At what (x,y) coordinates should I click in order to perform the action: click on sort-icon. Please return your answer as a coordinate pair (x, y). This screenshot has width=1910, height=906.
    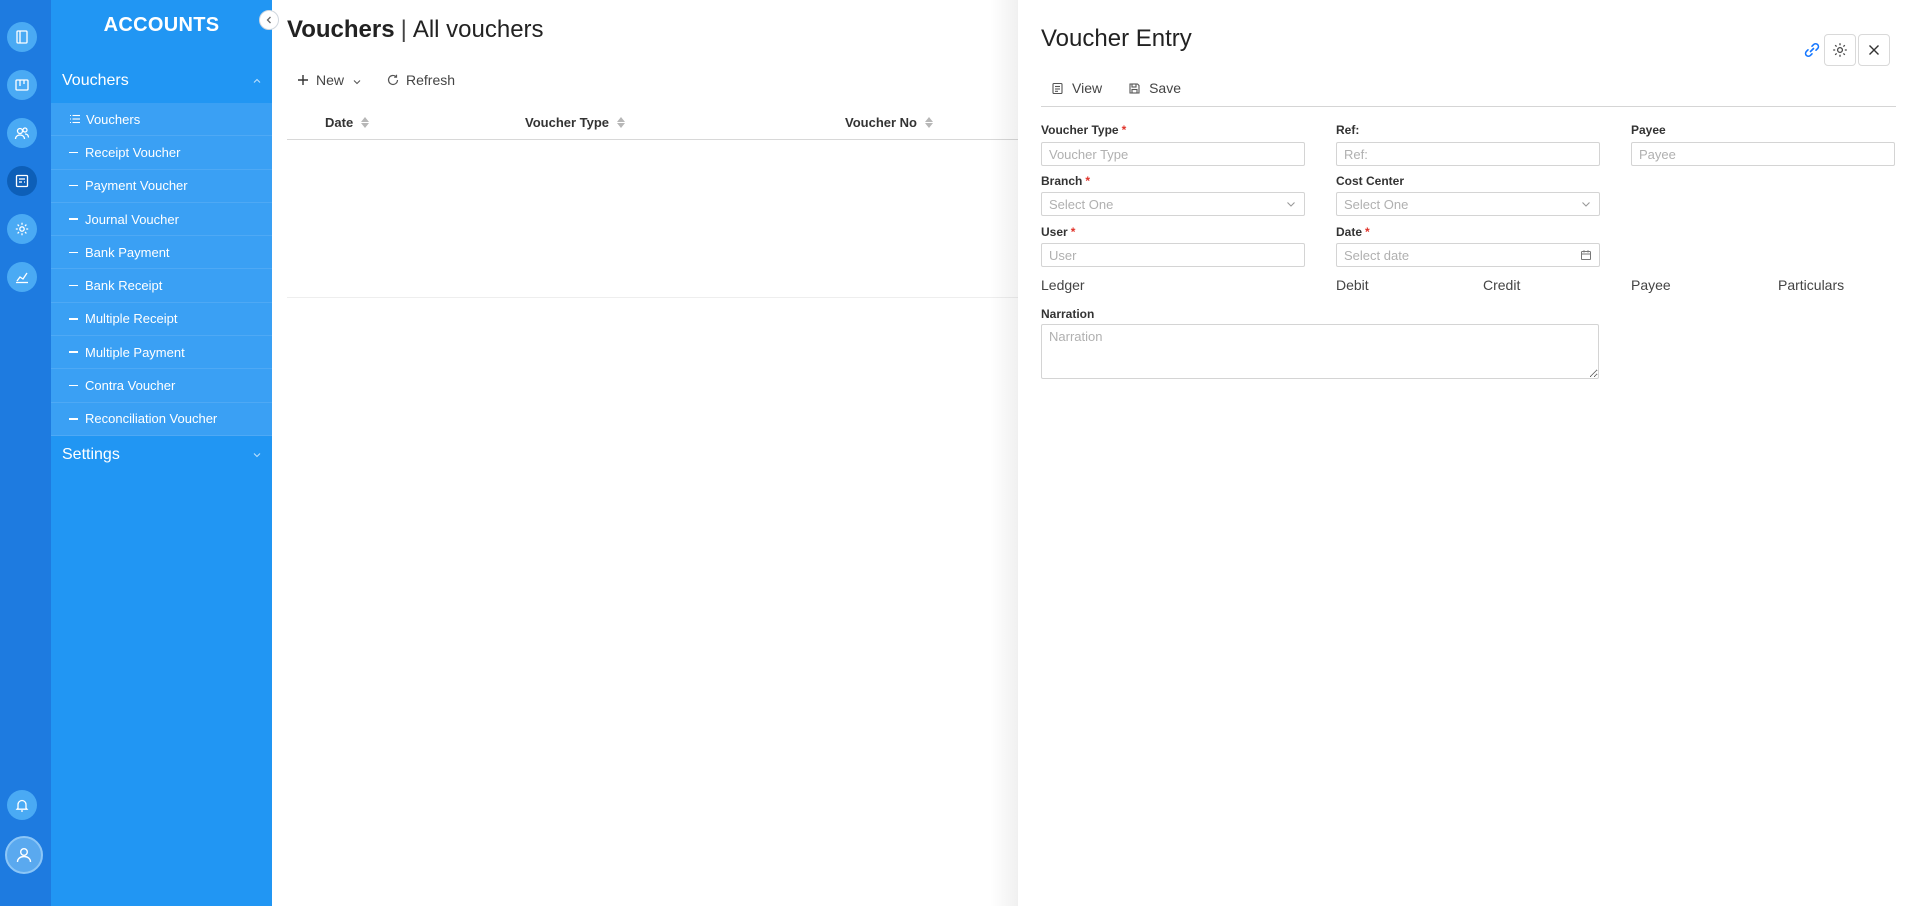
    Looking at the image, I should click on (621, 122).